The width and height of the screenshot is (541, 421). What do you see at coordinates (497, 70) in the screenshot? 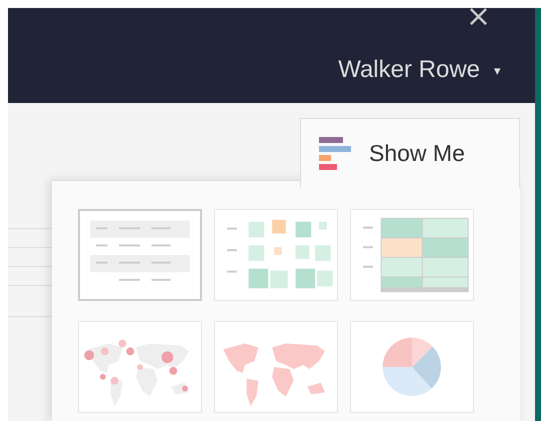
I see `caret-icon: ▾` at bounding box center [497, 70].